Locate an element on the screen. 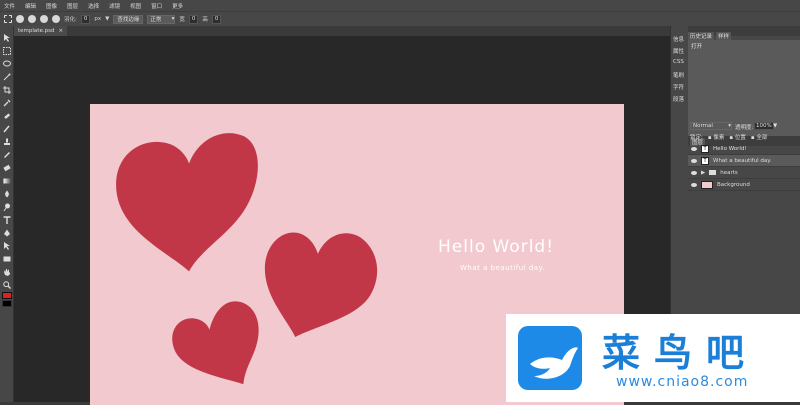  menu-window: 窗口 is located at coordinates (156, 6).